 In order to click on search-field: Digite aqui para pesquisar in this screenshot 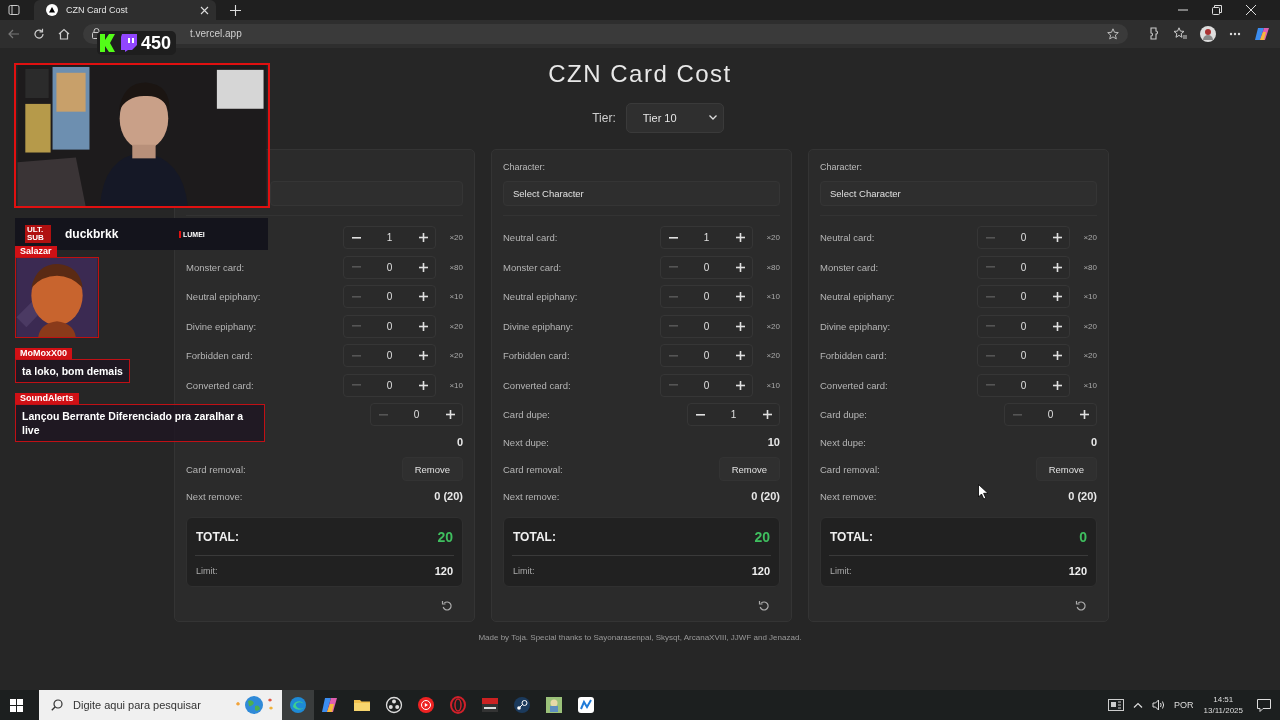, I will do `click(147, 705)`.